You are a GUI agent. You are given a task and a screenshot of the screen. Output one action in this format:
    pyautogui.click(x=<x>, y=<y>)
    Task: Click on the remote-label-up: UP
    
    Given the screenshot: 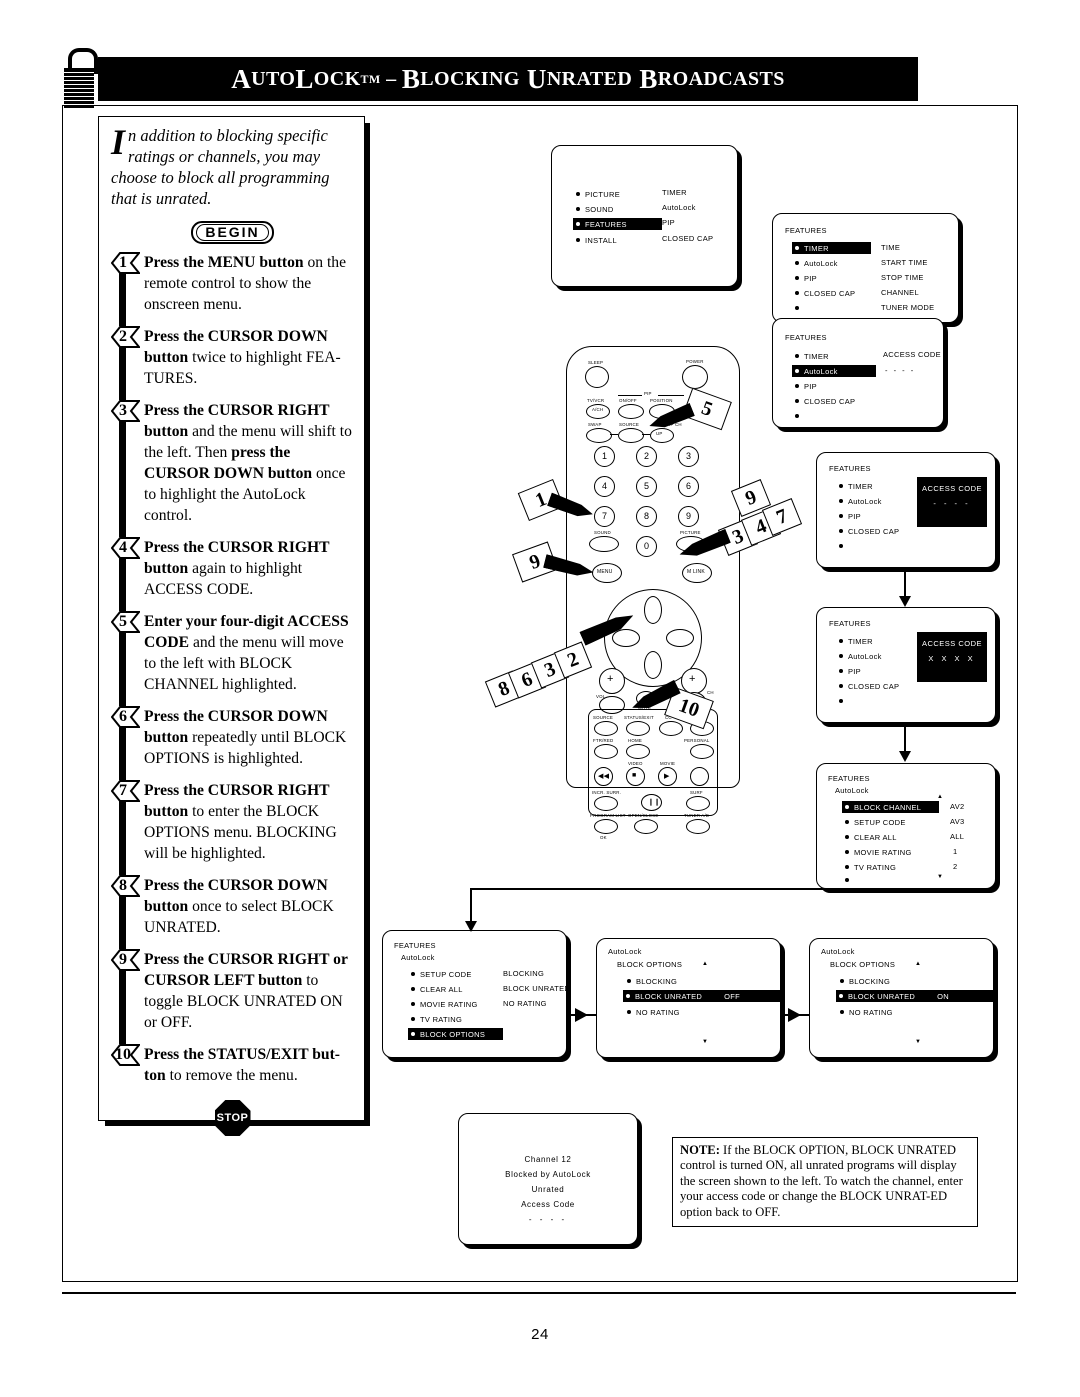 What is the action you would take?
    pyautogui.click(x=659, y=433)
    